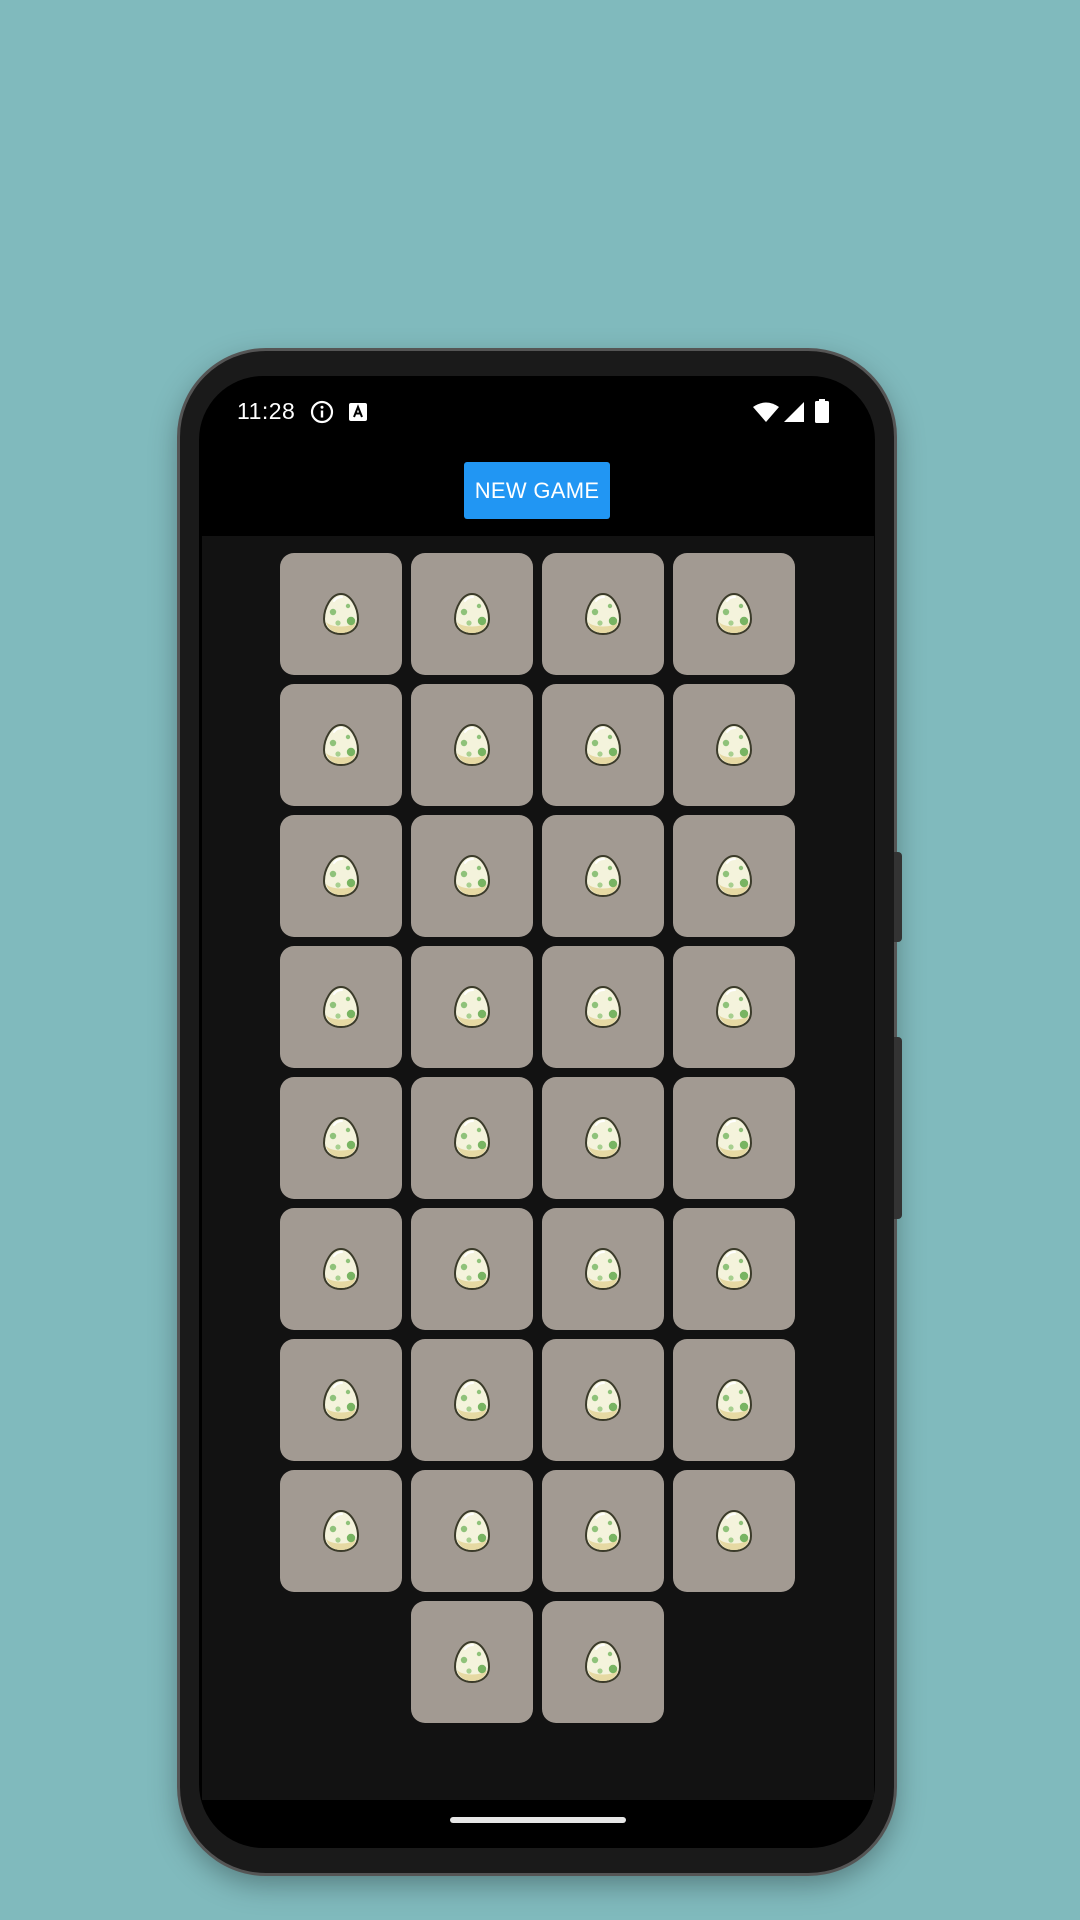 The width and height of the screenshot is (1080, 1920). What do you see at coordinates (794, 414) in the screenshot?
I see `cellular-signal-icon` at bounding box center [794, 414].